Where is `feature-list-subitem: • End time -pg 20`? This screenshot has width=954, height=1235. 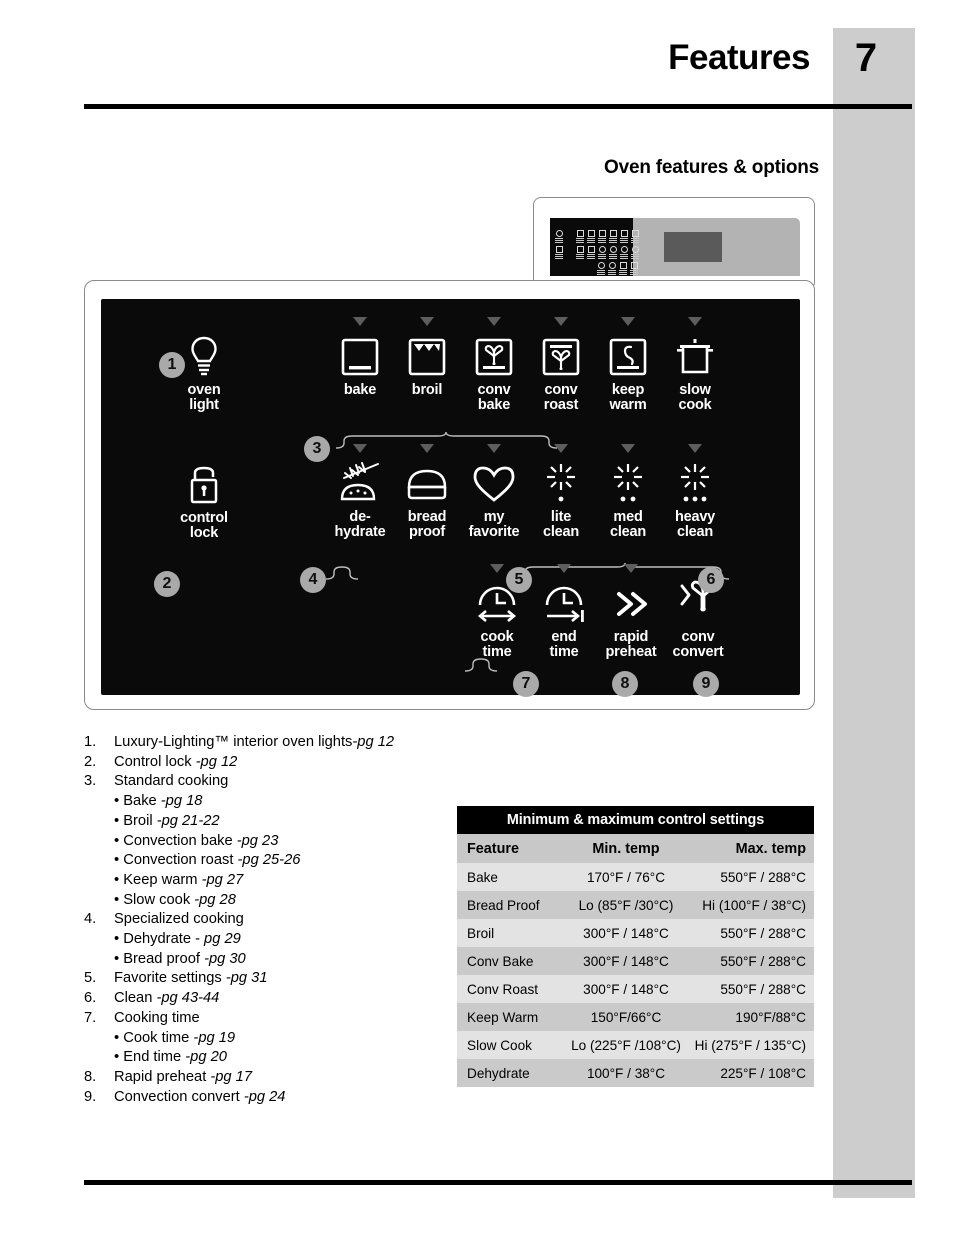 feature-list-subitem: • End time -pg 20 is located at coordinates (170, 1057).